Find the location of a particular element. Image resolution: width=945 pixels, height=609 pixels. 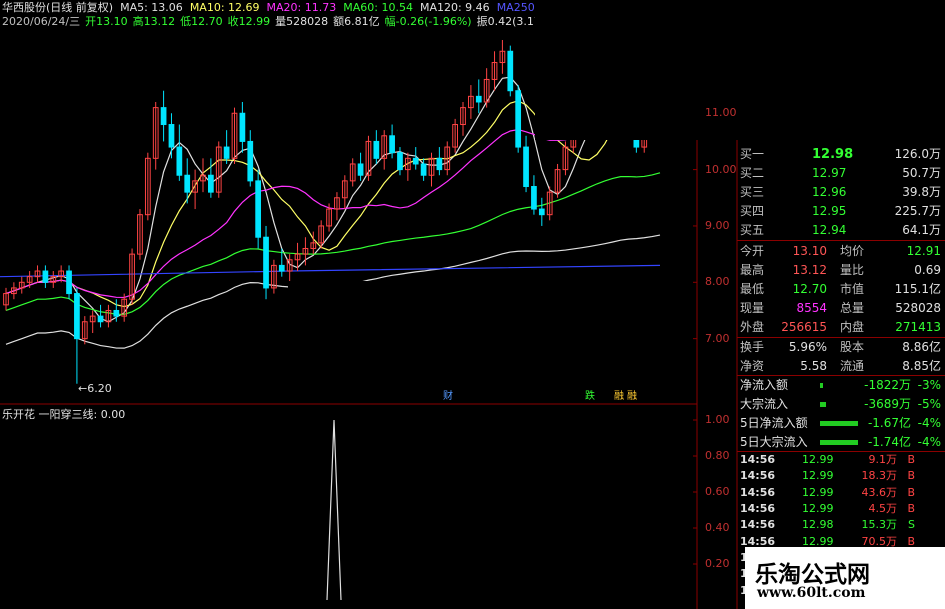

share-value: 5.96% is located at coordinates (807, 347).